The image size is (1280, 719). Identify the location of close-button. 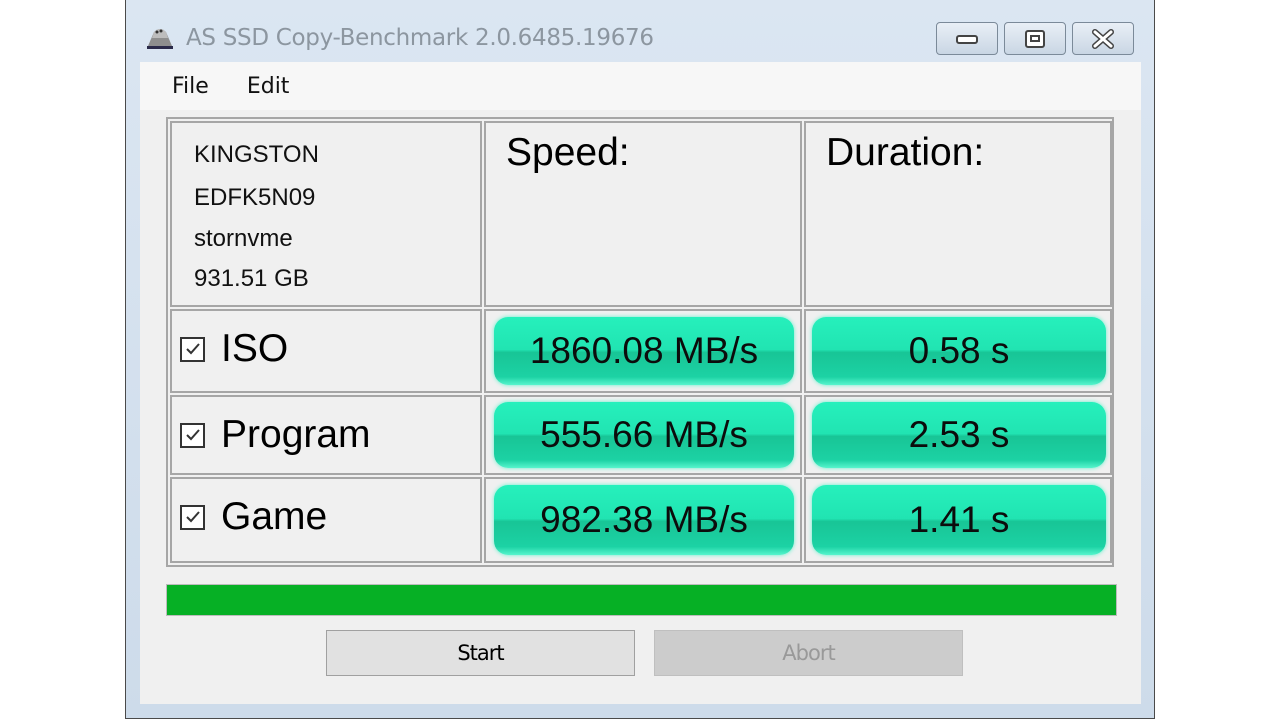
(1103, 38).